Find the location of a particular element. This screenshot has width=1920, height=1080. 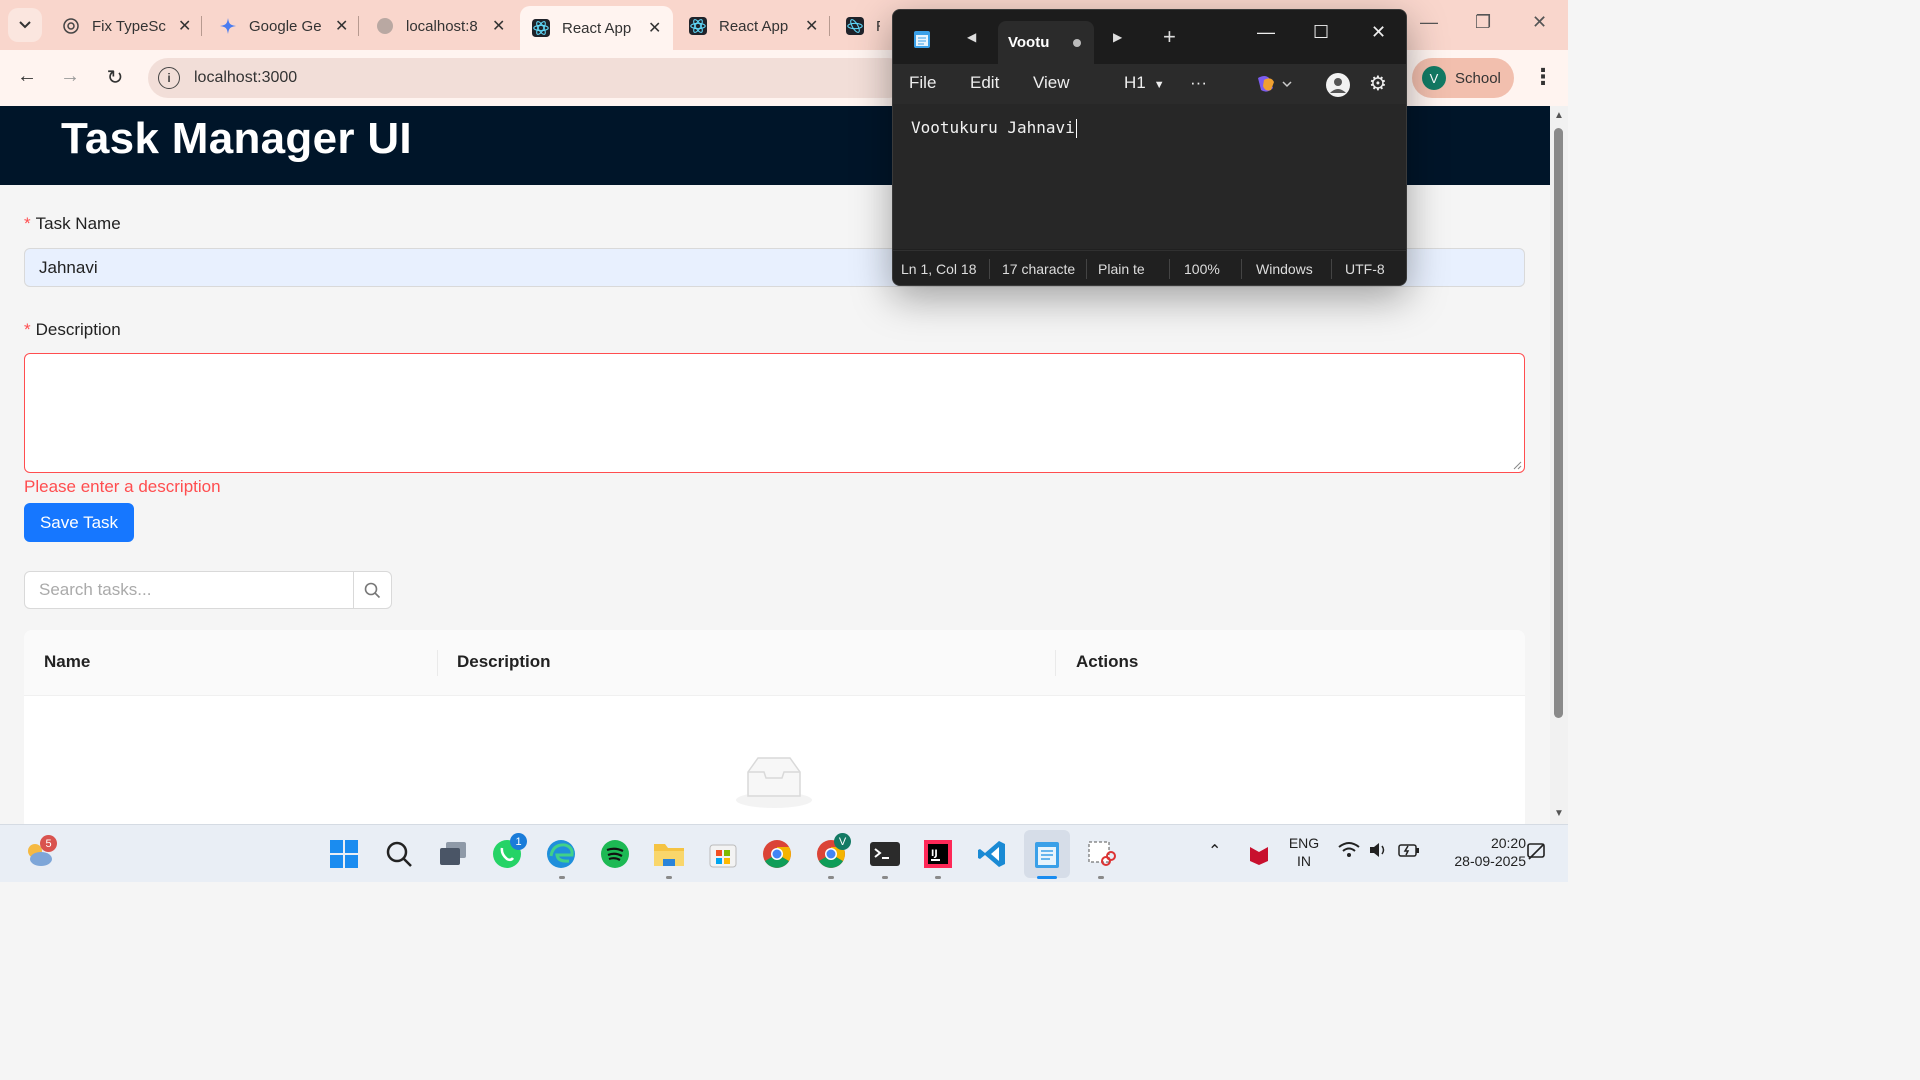

column-header-name: Name is located at coordinates (67, 661).